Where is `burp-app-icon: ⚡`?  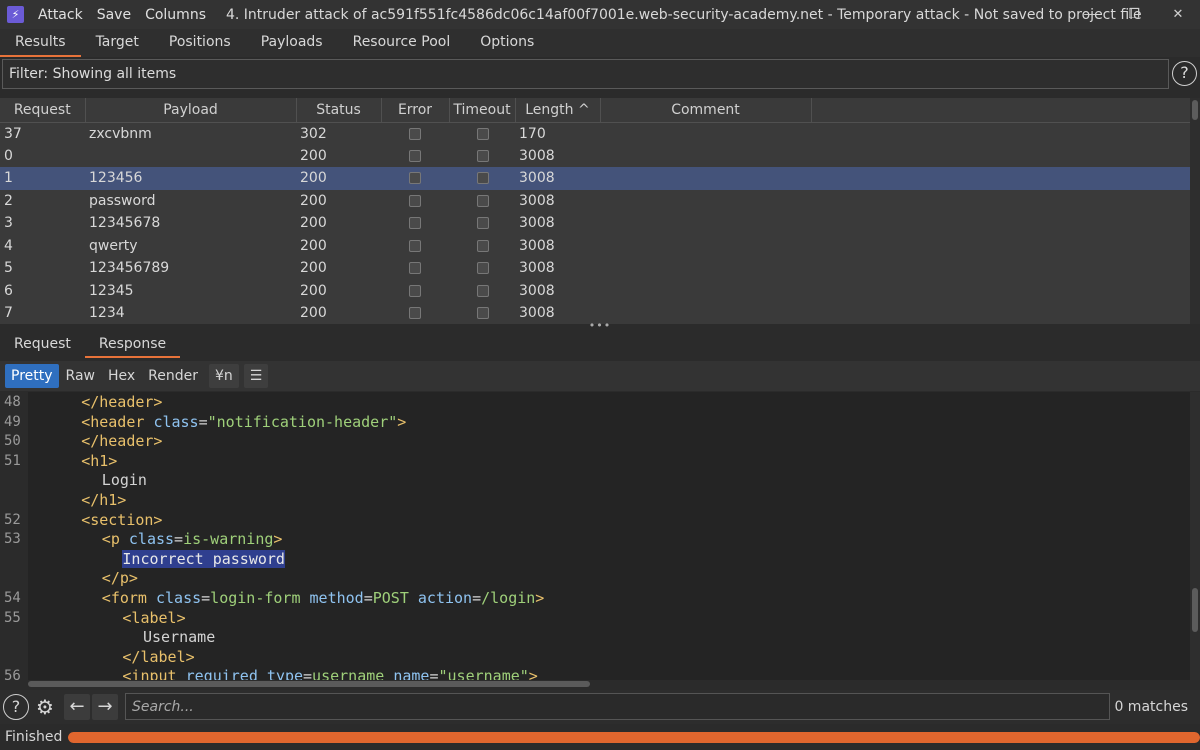
burp-app-icon: ⚡ is located at coordinates (15, 14).